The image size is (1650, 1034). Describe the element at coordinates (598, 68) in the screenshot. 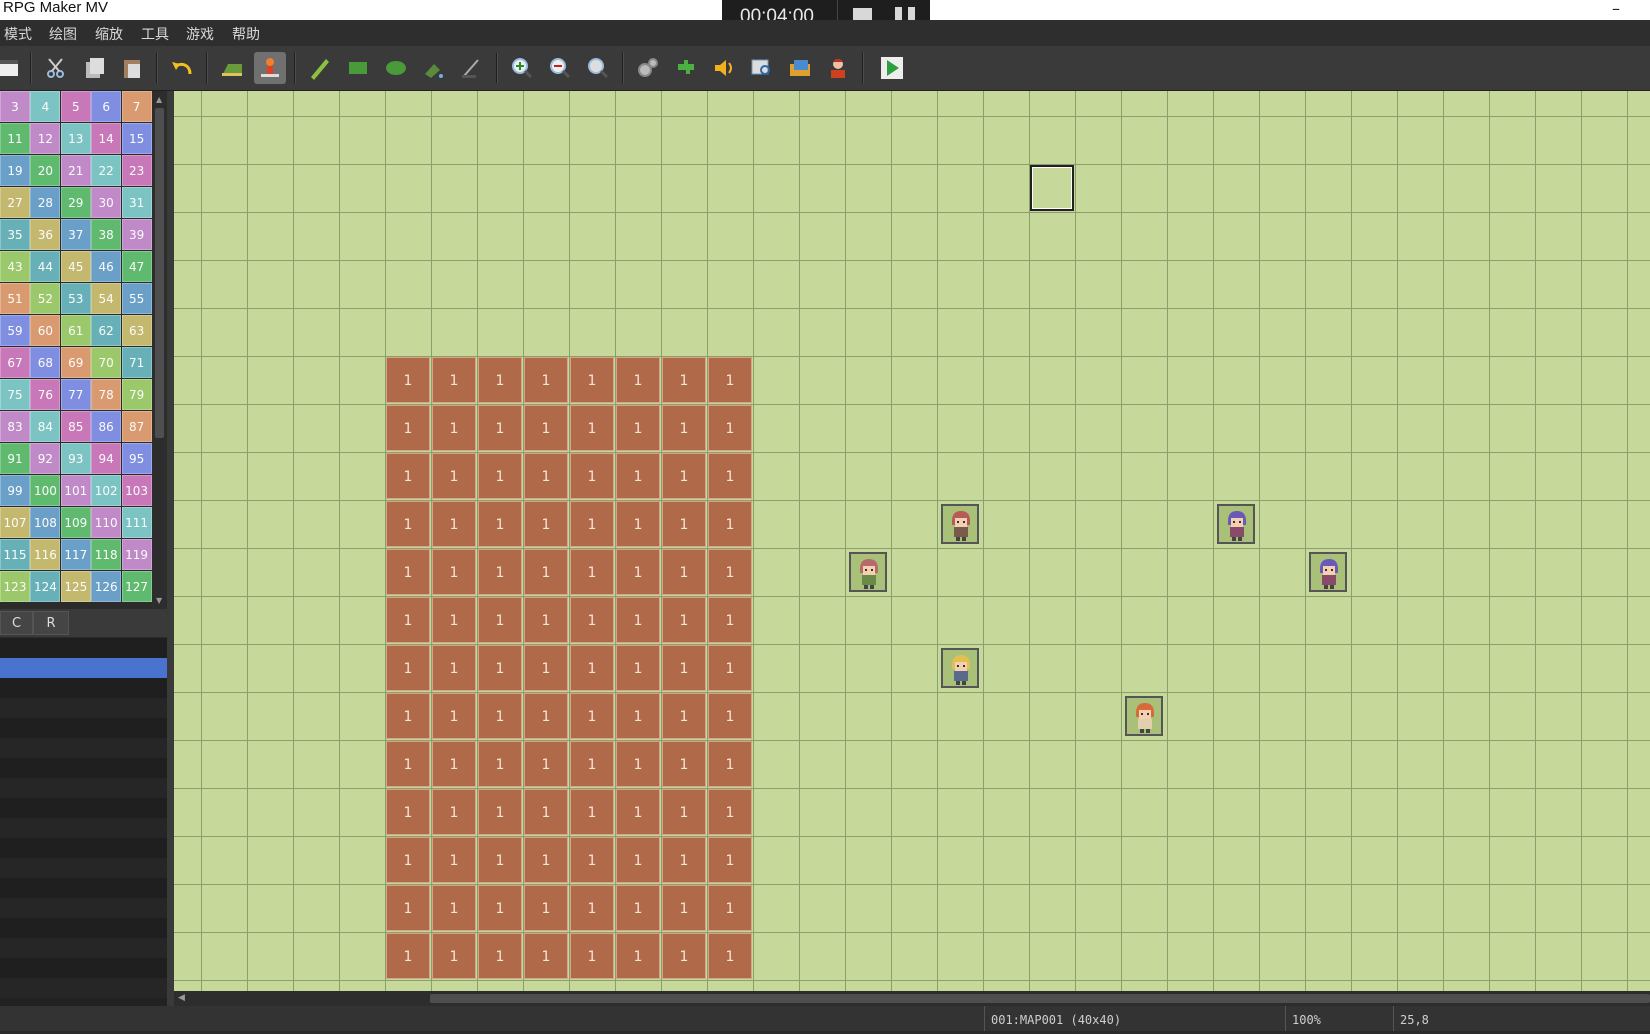

I see `actual-size-button` at that location.